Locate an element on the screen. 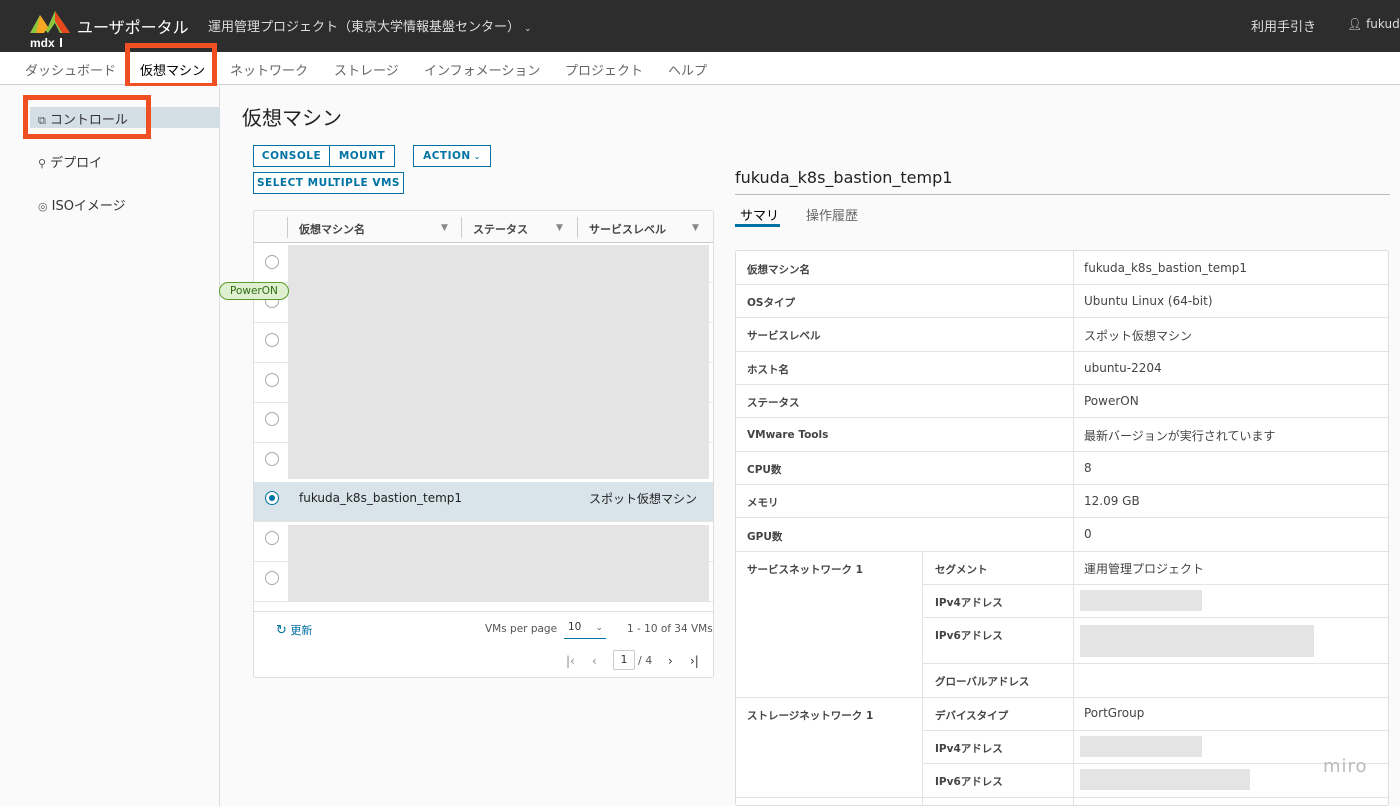  row-label-memory: メモリ is located at coordinates (763, 503).